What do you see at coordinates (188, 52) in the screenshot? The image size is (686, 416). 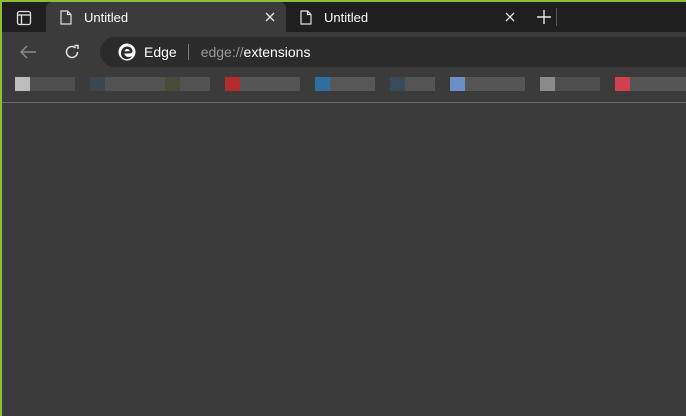 I see `address-separator` at bounding box center [188, 52].